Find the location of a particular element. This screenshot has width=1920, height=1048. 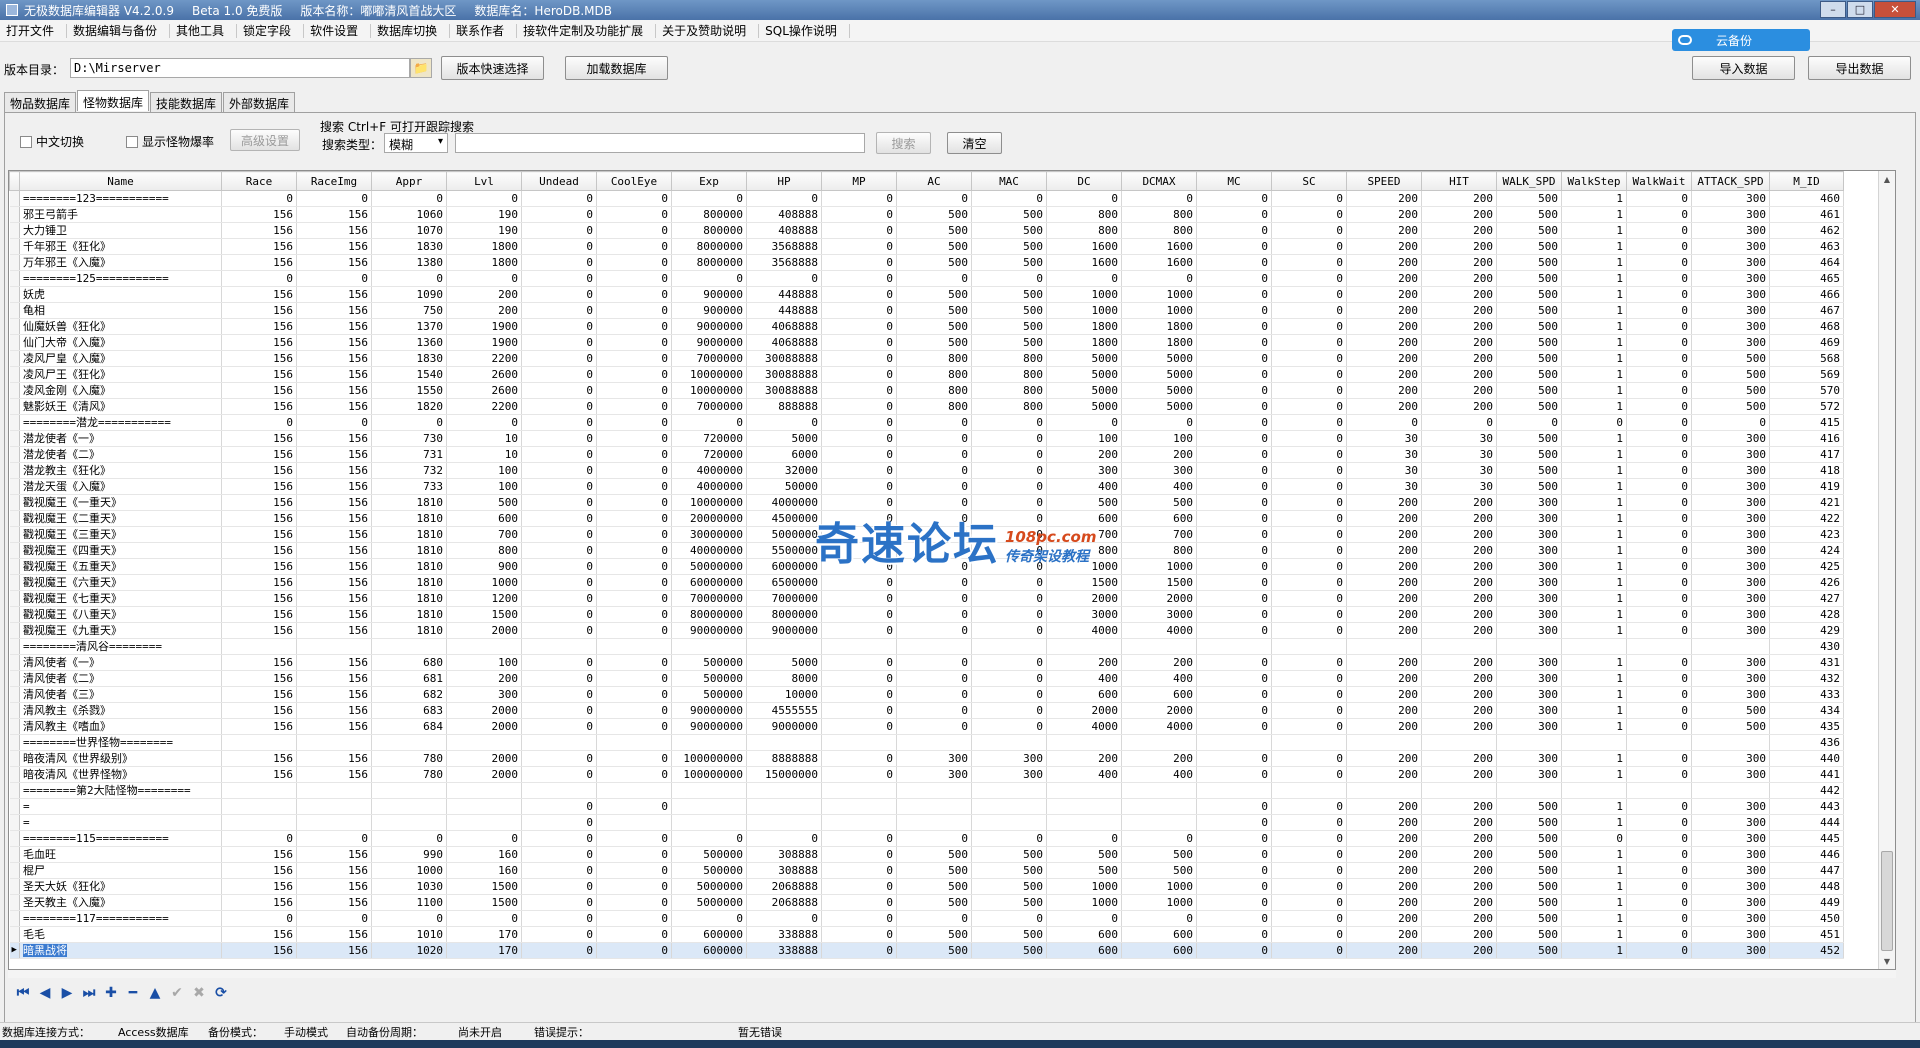

table-cell: 清风使者《三》 is located at coordinates (120, 694).